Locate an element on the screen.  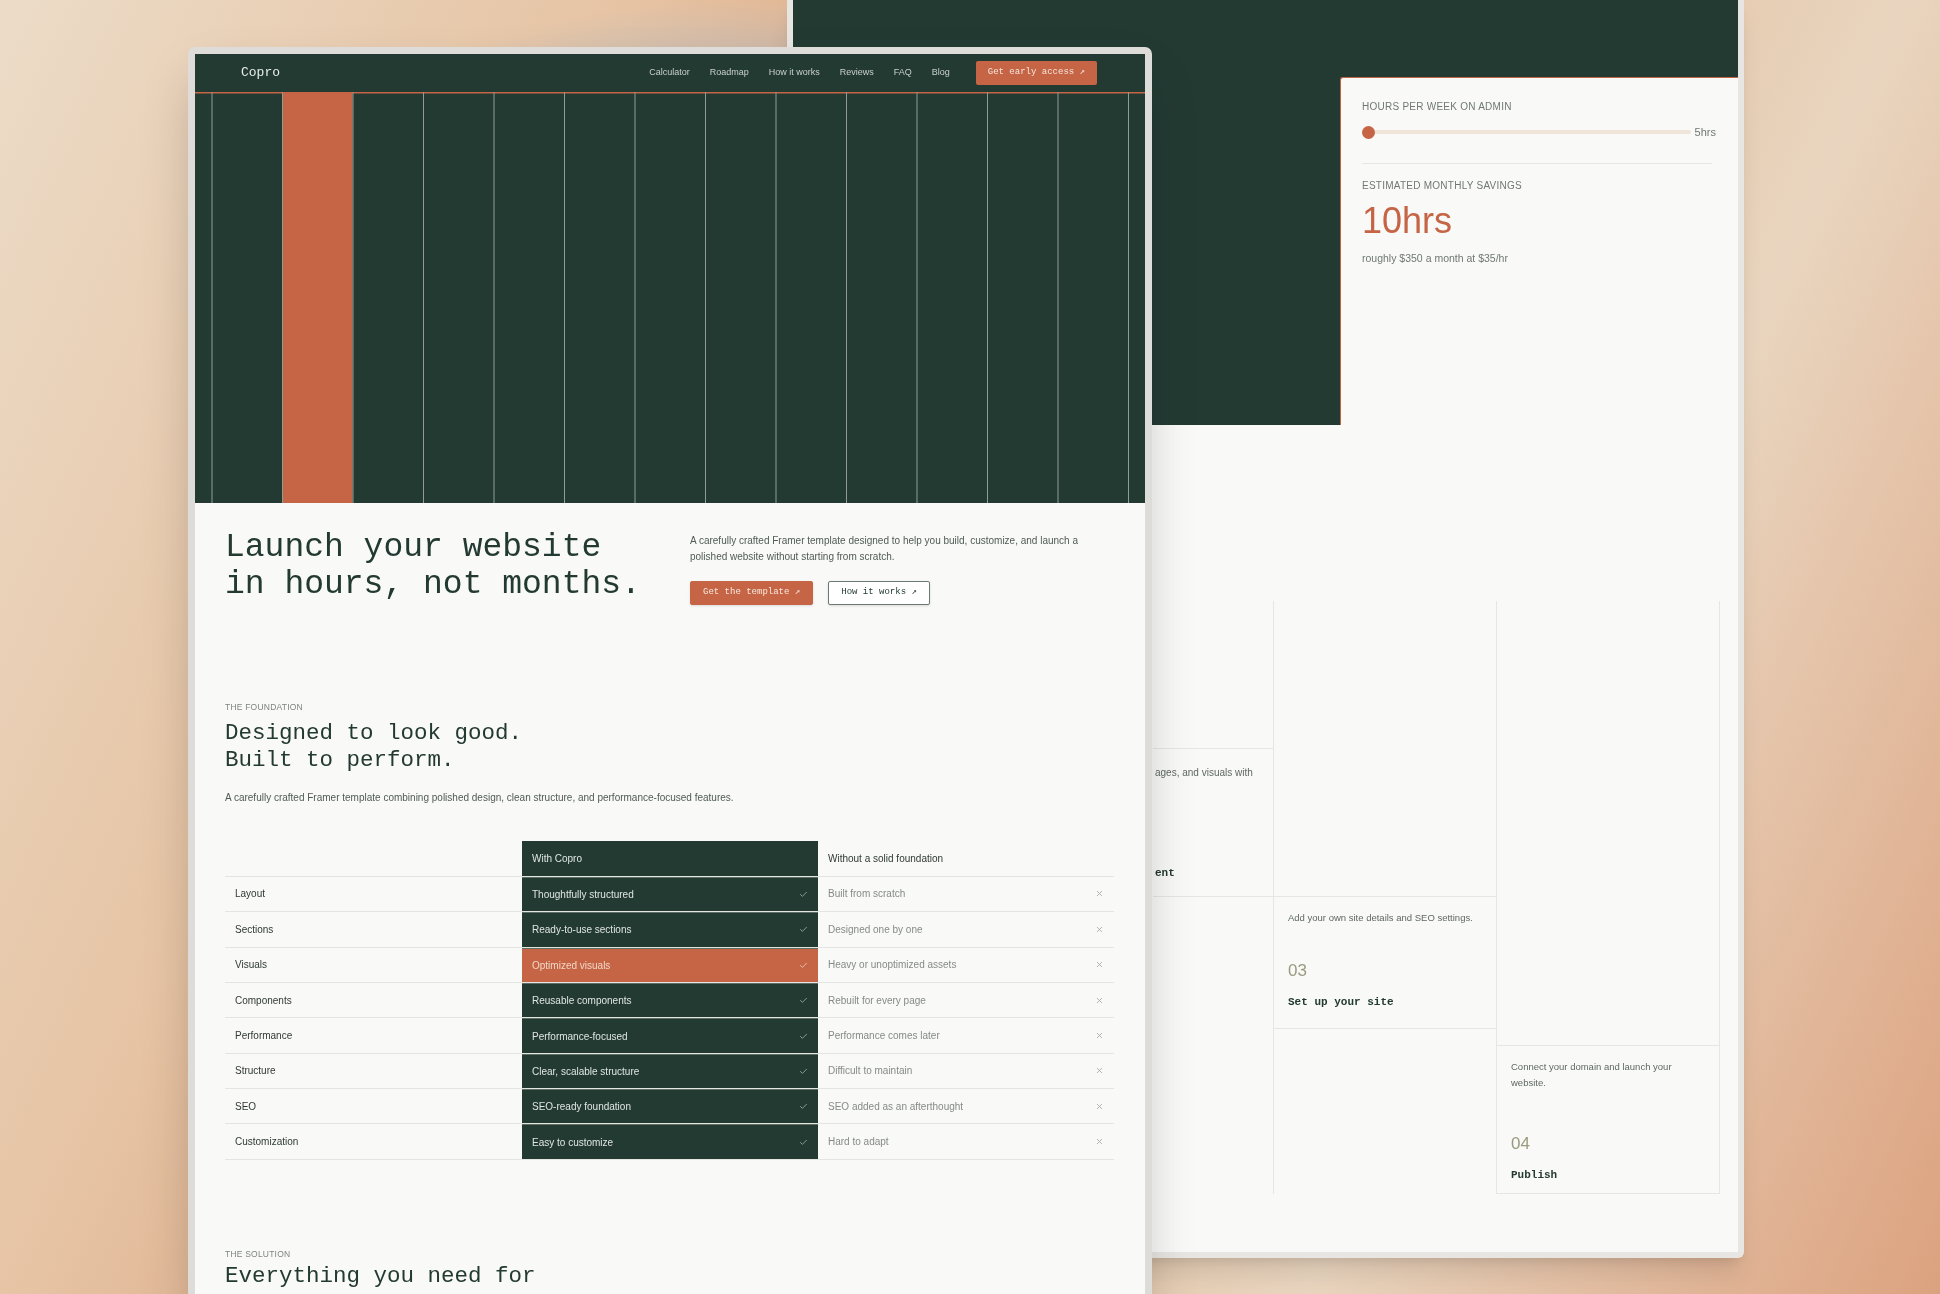
step-description: Connect your domain and launch your website. is located at coordinates (1592, 1075).